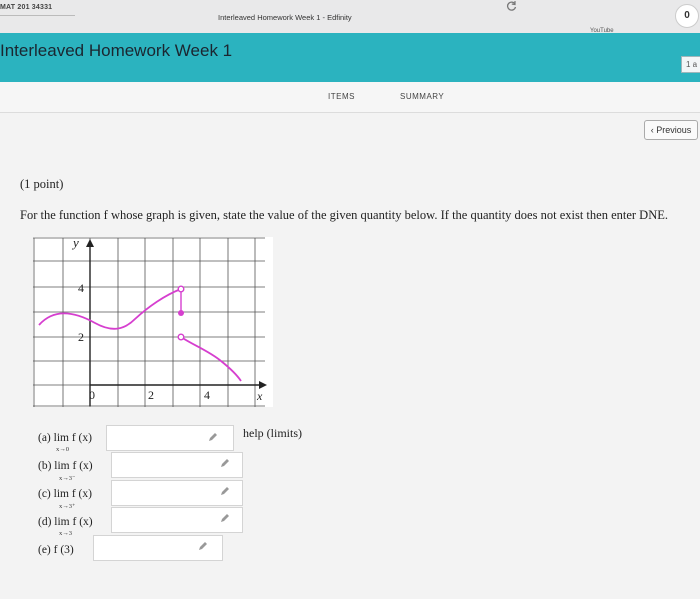 The width and height of the screenshot is (700, 599). What do you see at coordinates (26, 7) in the screenshot?
I see `browser-tab-left: MAT 201 34331` at bounding box center [26, 7].